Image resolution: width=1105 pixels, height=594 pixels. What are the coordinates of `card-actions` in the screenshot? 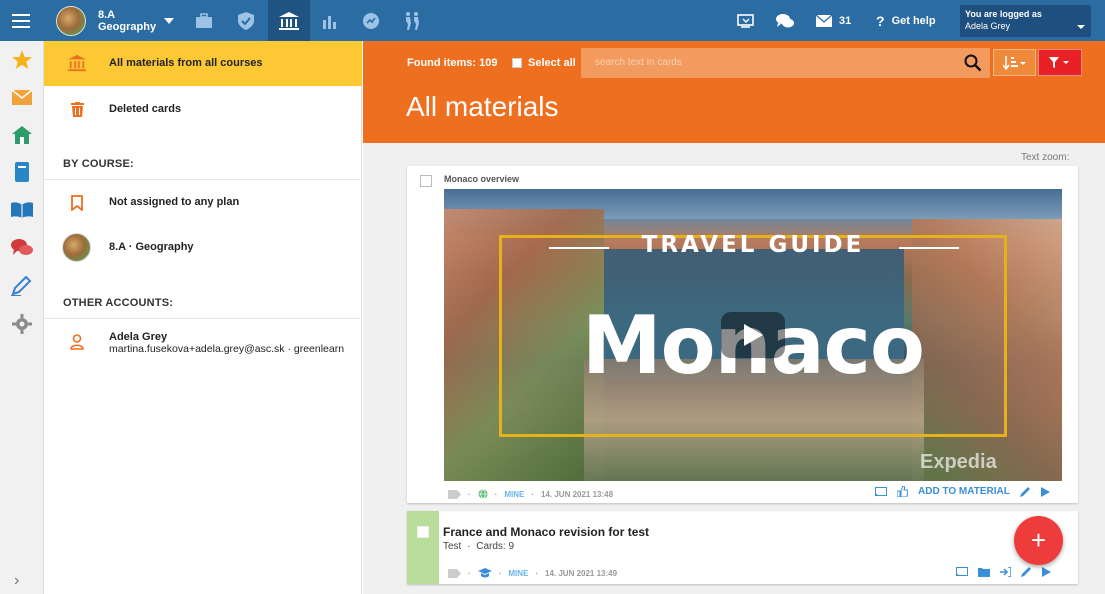 It's located at (998, 571).